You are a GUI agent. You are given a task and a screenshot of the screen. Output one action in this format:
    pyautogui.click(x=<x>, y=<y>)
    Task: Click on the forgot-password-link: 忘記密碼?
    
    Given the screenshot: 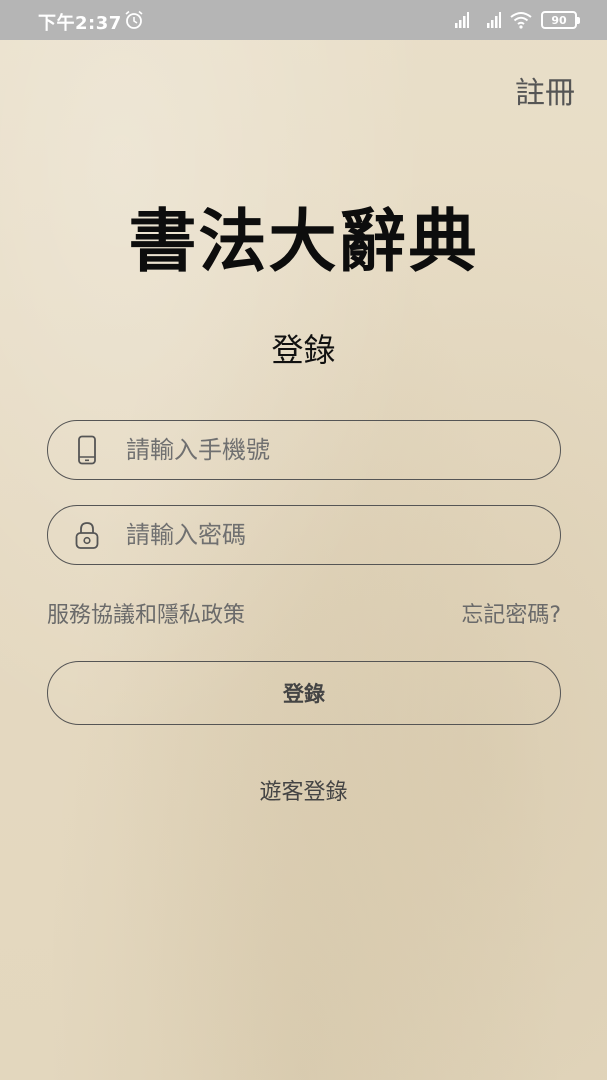 What is the action you would take?
    pyautogui.click(x=511, y=613)
    